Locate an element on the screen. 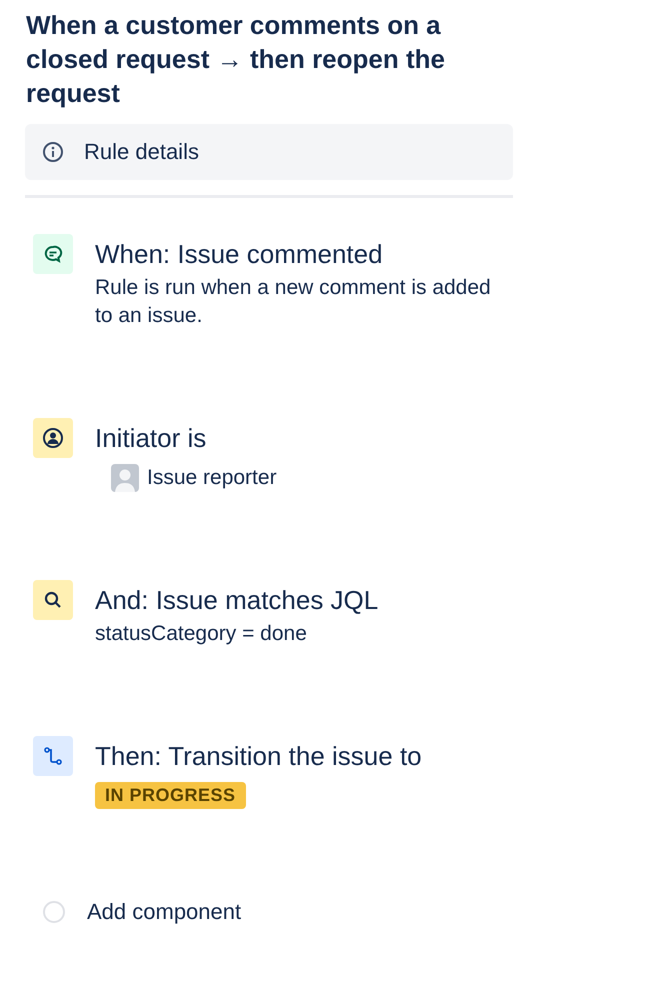 This screenshot has width=645, height=999. step-title: Initiator is is located at coordinates (304, 438).